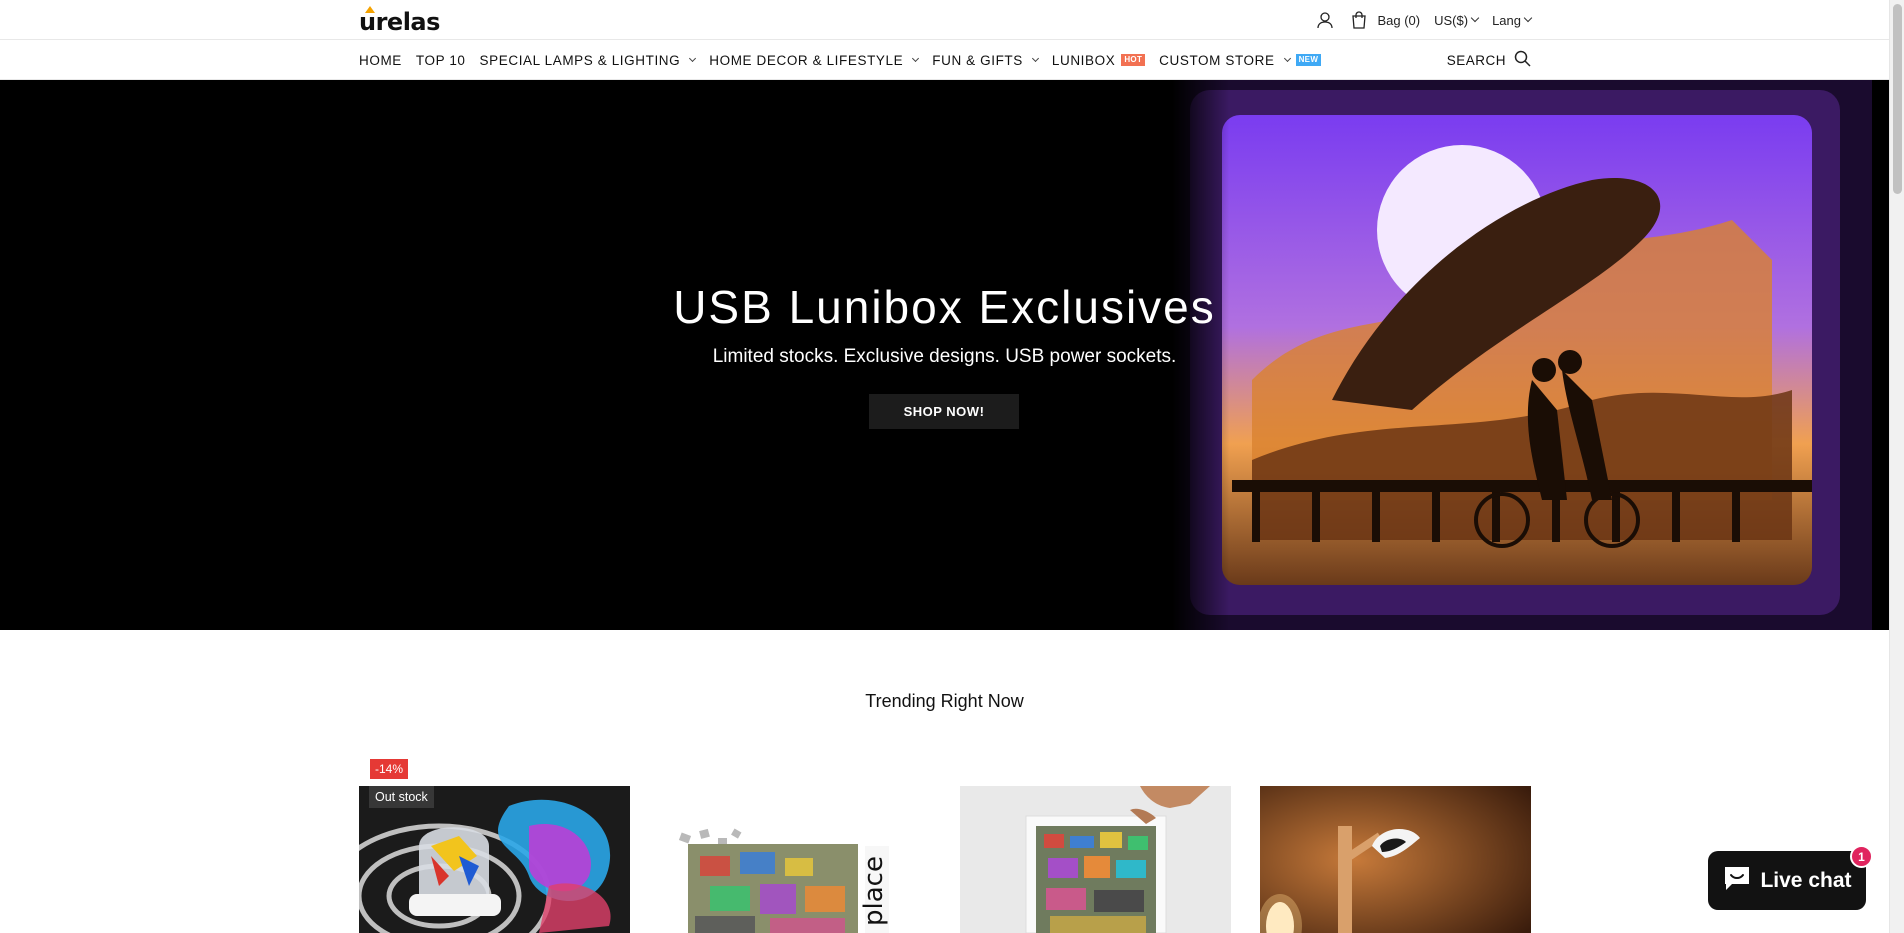 The height and width of the screenshot is (933, 1904). I want to click on search-icon, so click(1522, 60).